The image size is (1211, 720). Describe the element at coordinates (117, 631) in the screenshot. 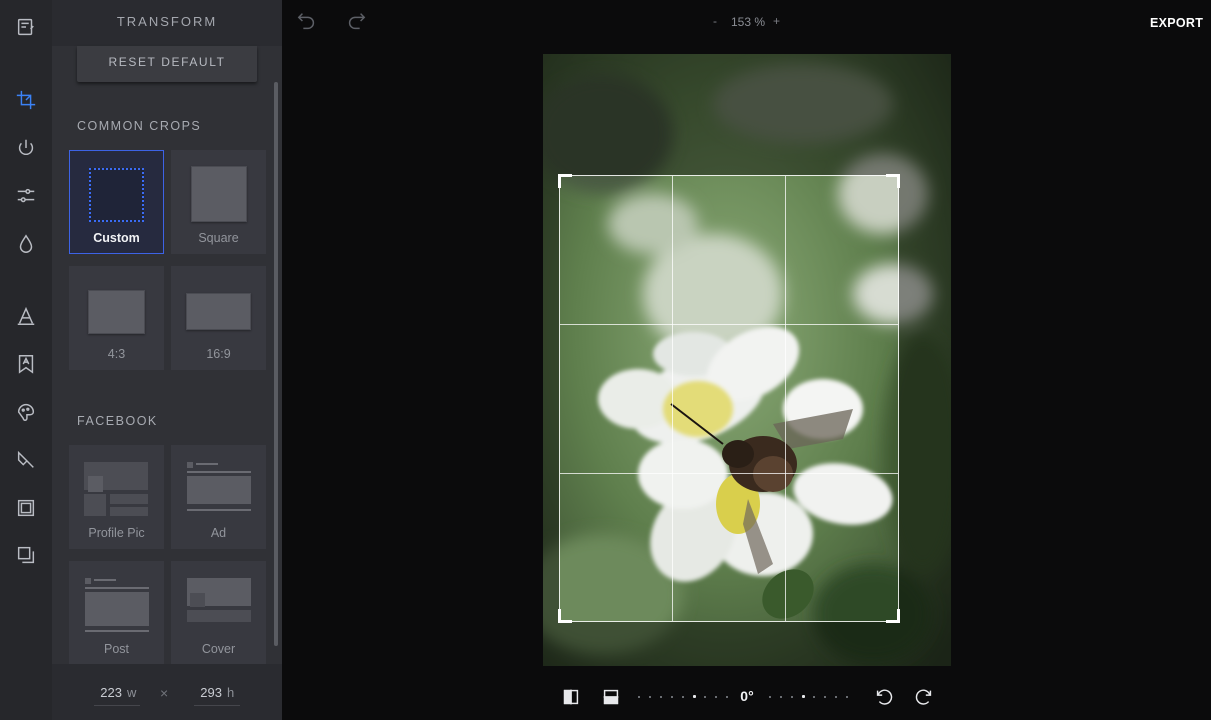

I see `post-footer-mock` at that location.